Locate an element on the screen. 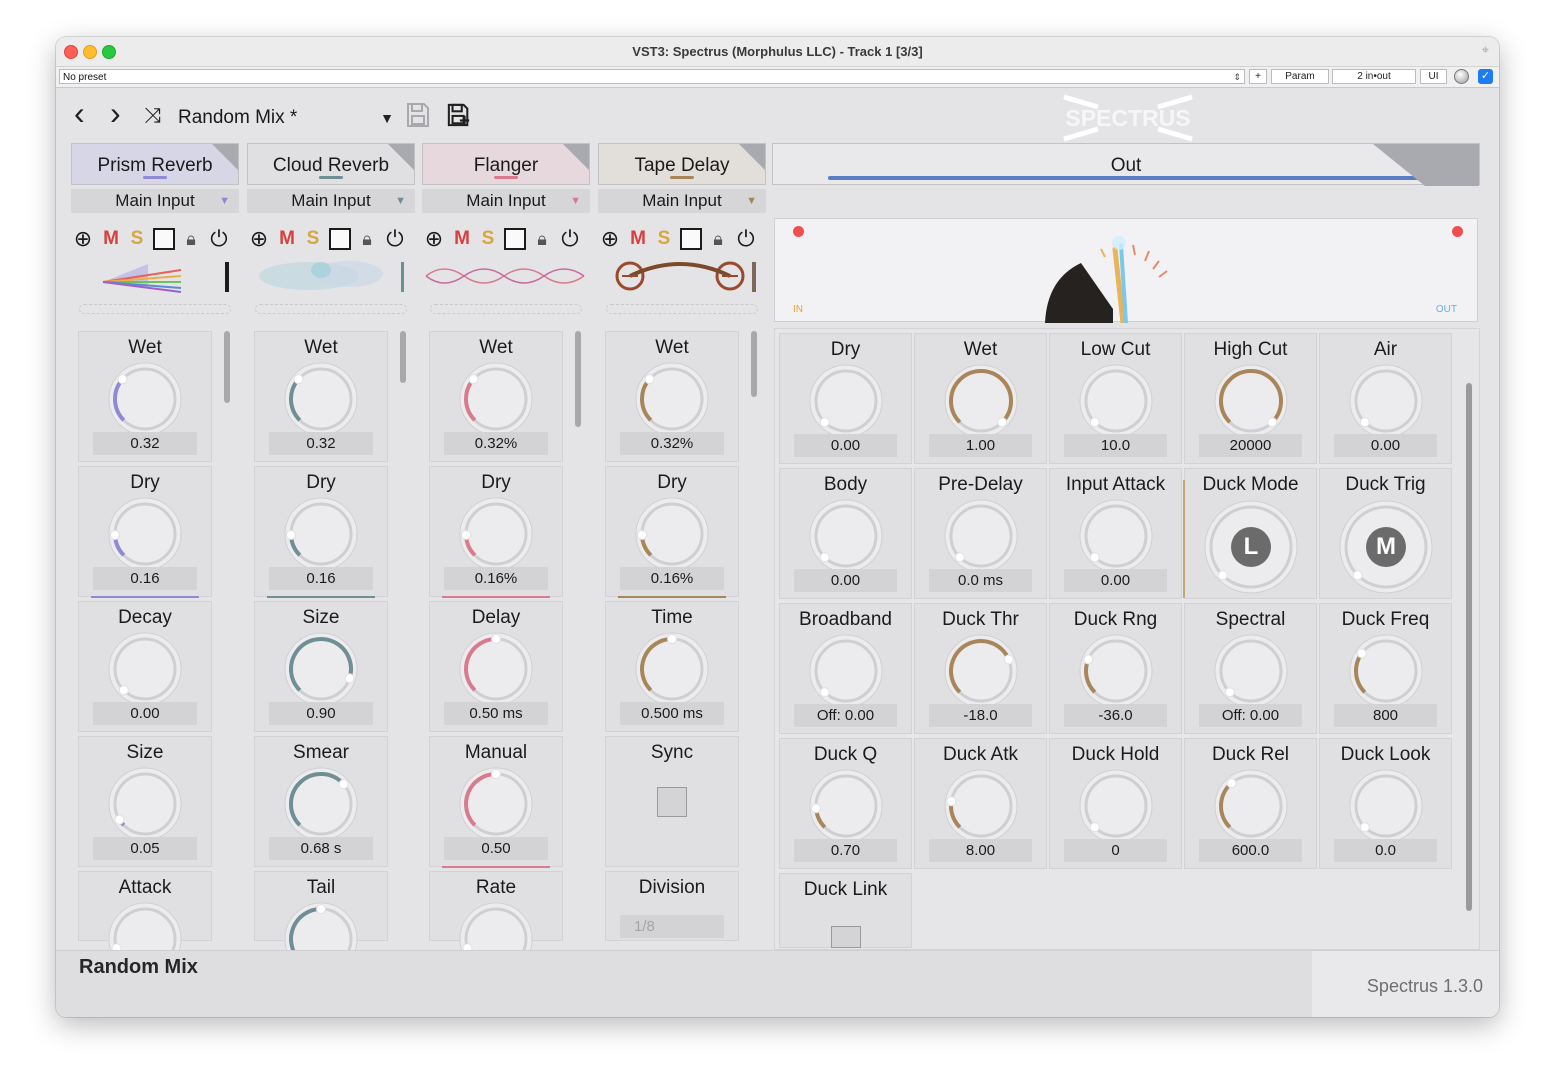 The width and height of the screenshot is (1555, 1091). duck-link-checkbox is located at coordinates (845, 937).